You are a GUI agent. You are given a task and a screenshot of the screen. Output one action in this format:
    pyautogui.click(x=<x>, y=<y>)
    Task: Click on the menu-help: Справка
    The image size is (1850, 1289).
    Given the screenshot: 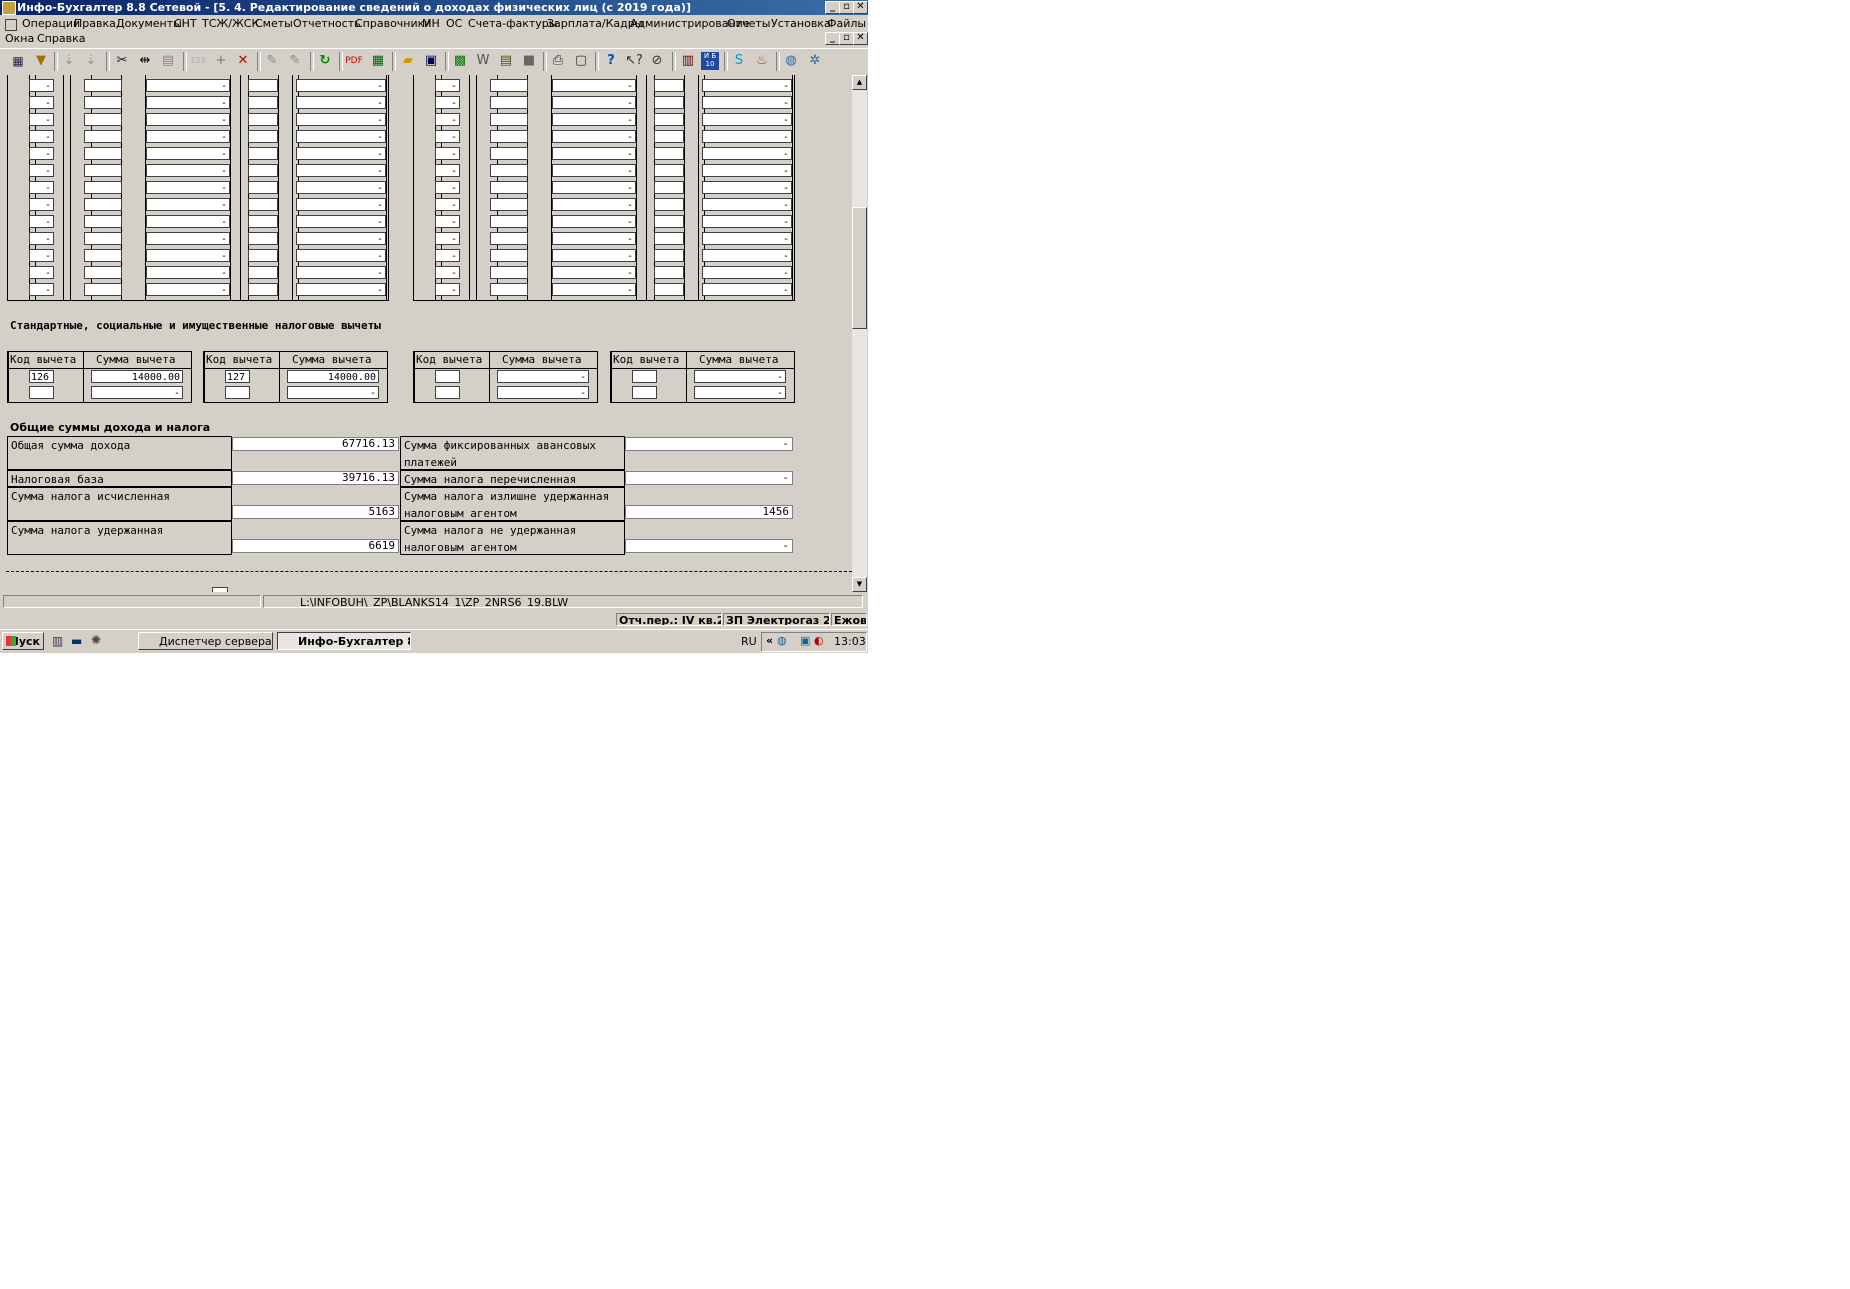 What is the action you would take?
    pyautogui.click(x=61, y=38)
    